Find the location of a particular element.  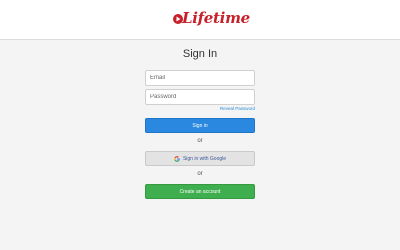

google-sign-in-button: Sign in with Google is located at coordinates (200, 158).